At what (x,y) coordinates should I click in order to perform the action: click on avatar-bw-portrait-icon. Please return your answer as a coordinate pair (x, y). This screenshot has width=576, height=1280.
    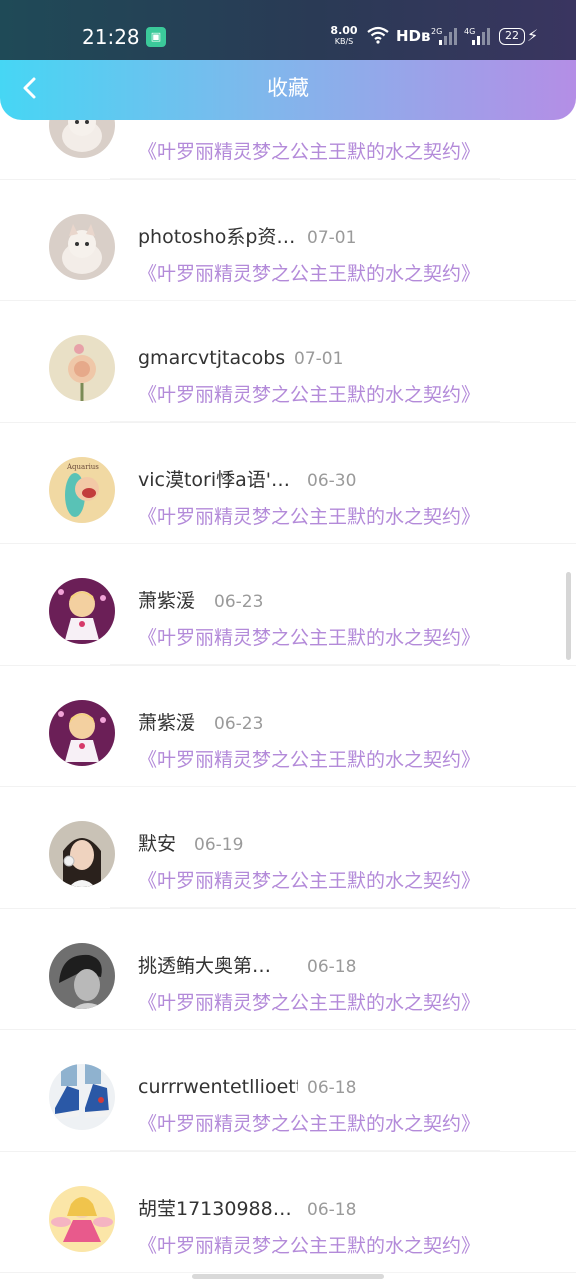
    Looking at the image, I should click on (82, 975).